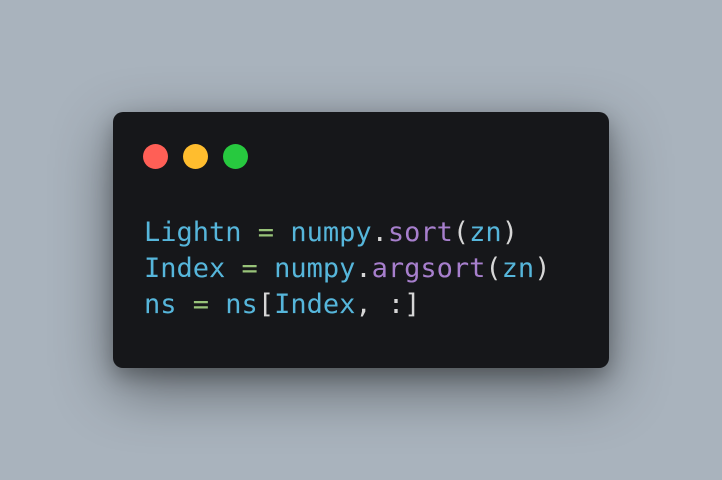 Image resolution: width=722 pixels, height=480 pixels. I want to click on minimize-dot-icon, so click(195, 156).